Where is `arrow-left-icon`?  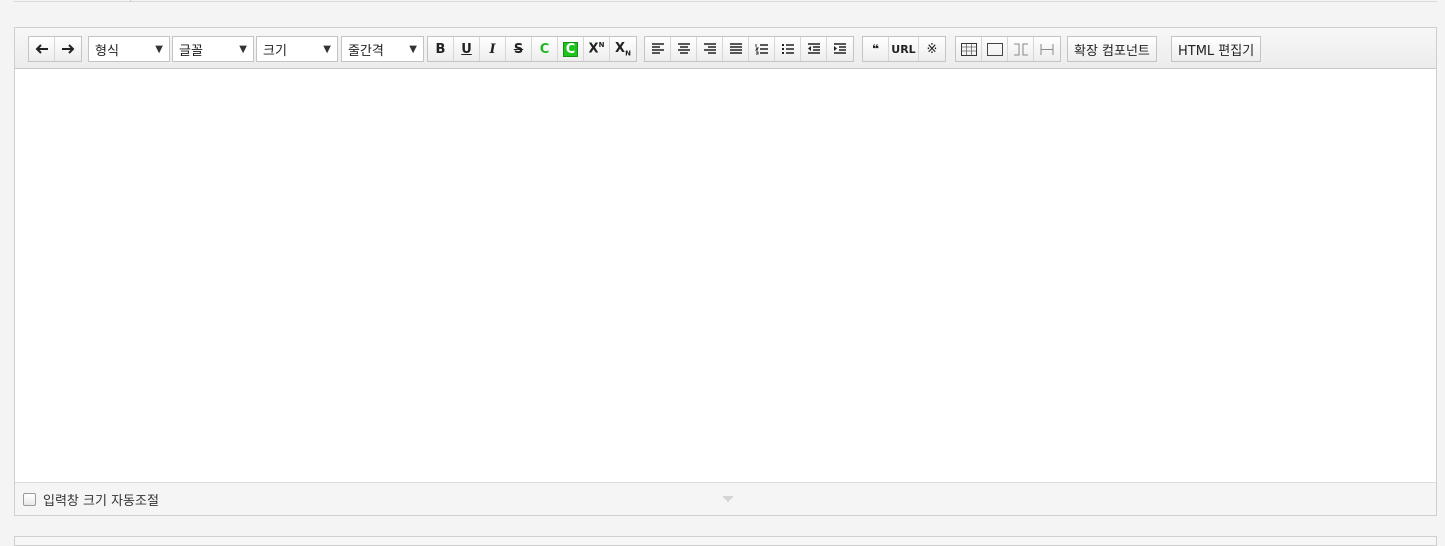 arrow-left-icon is located at coordinates (41, 49).